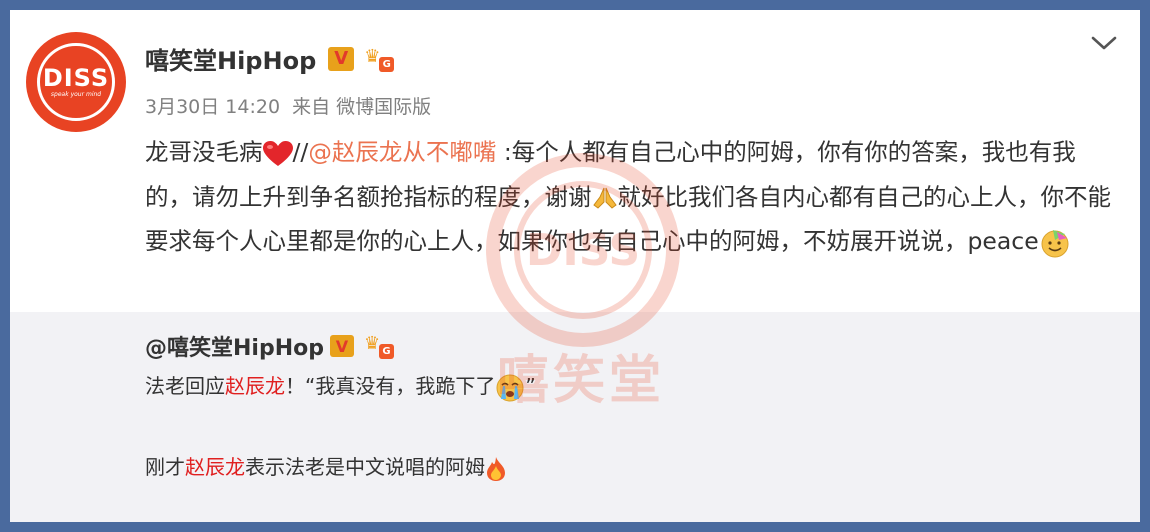 The height and width of the screenshot is (532, 1150). What do you see at coordinates (277, 153) in the screenshot?
I see `heart-icon` at bounding box center [277, 153].